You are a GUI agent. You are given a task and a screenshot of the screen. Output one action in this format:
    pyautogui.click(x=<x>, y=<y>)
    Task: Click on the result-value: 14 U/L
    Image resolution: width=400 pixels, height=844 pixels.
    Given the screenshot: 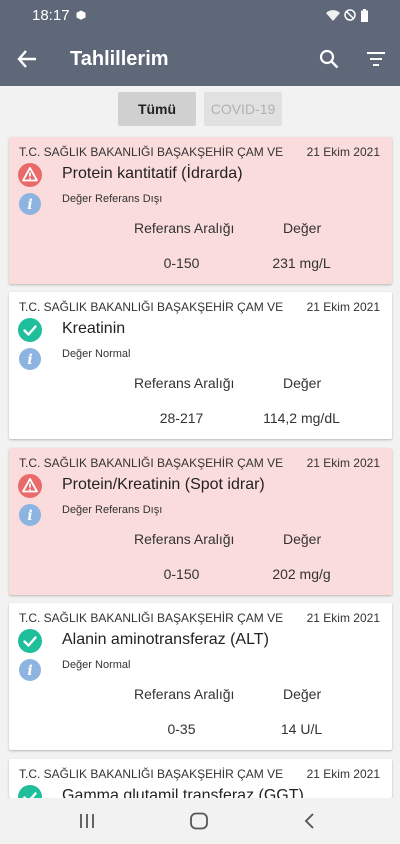 What is the action you would take?
    pyautogui.click(x=301, y=729)
    